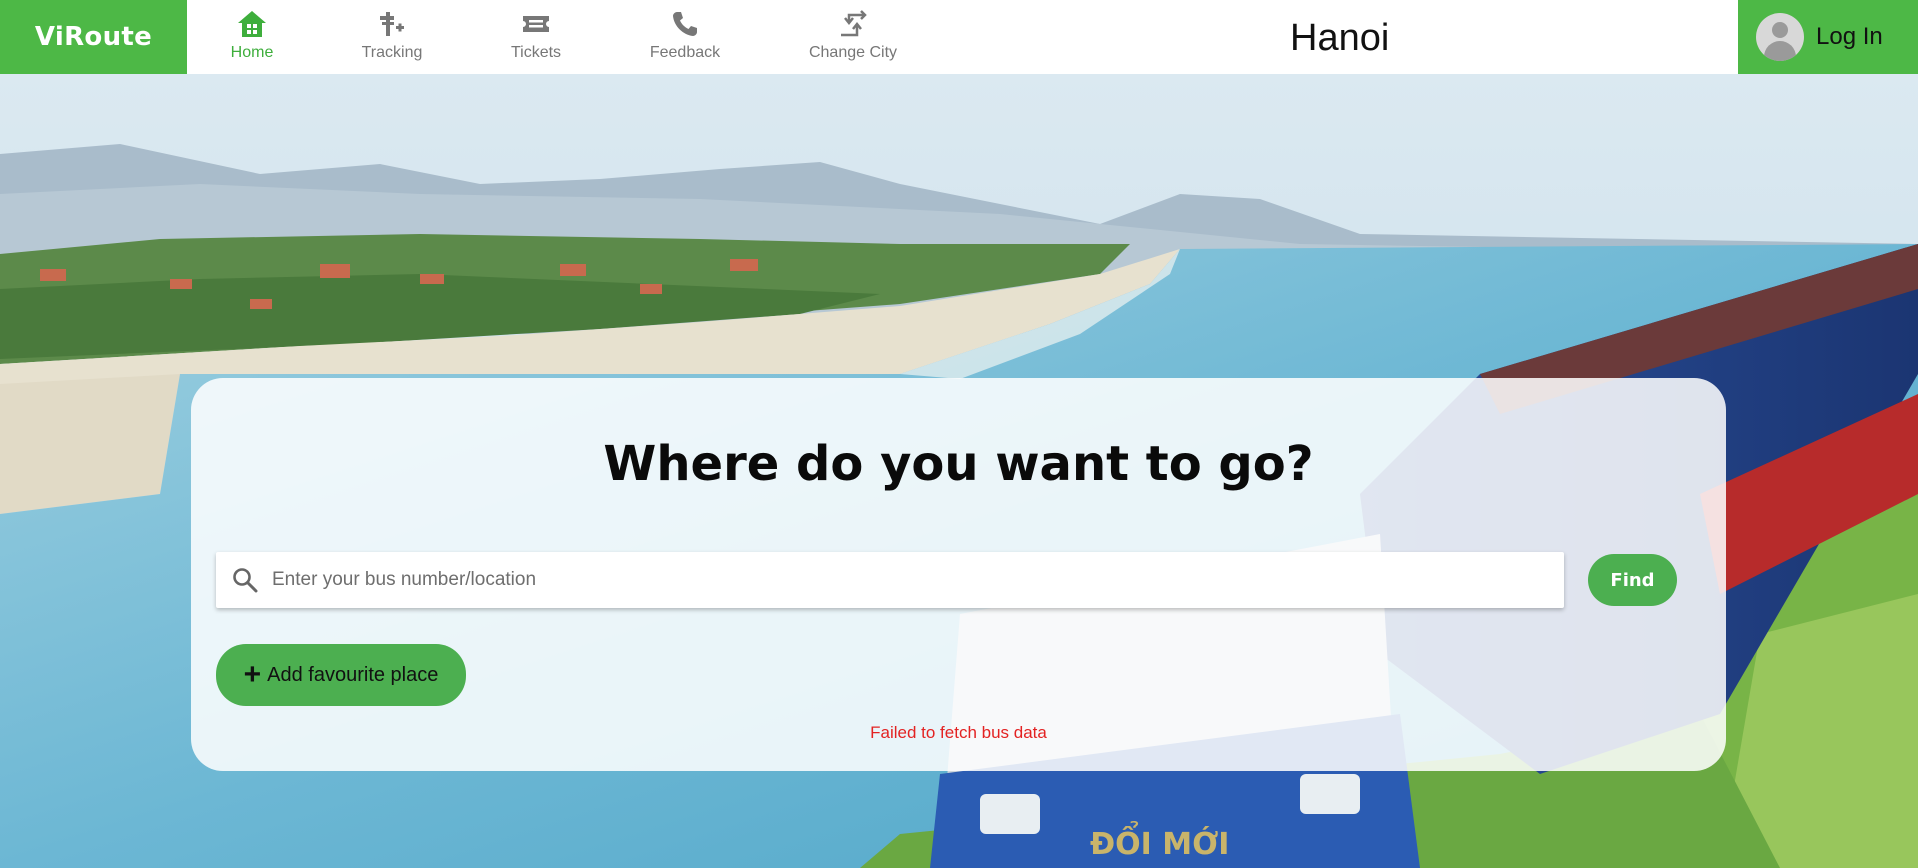 This screenshot has height=868, width=1918. Describe the element at coordinates (392, 24) in the screenshot. I see `tracking-icon` at that location.